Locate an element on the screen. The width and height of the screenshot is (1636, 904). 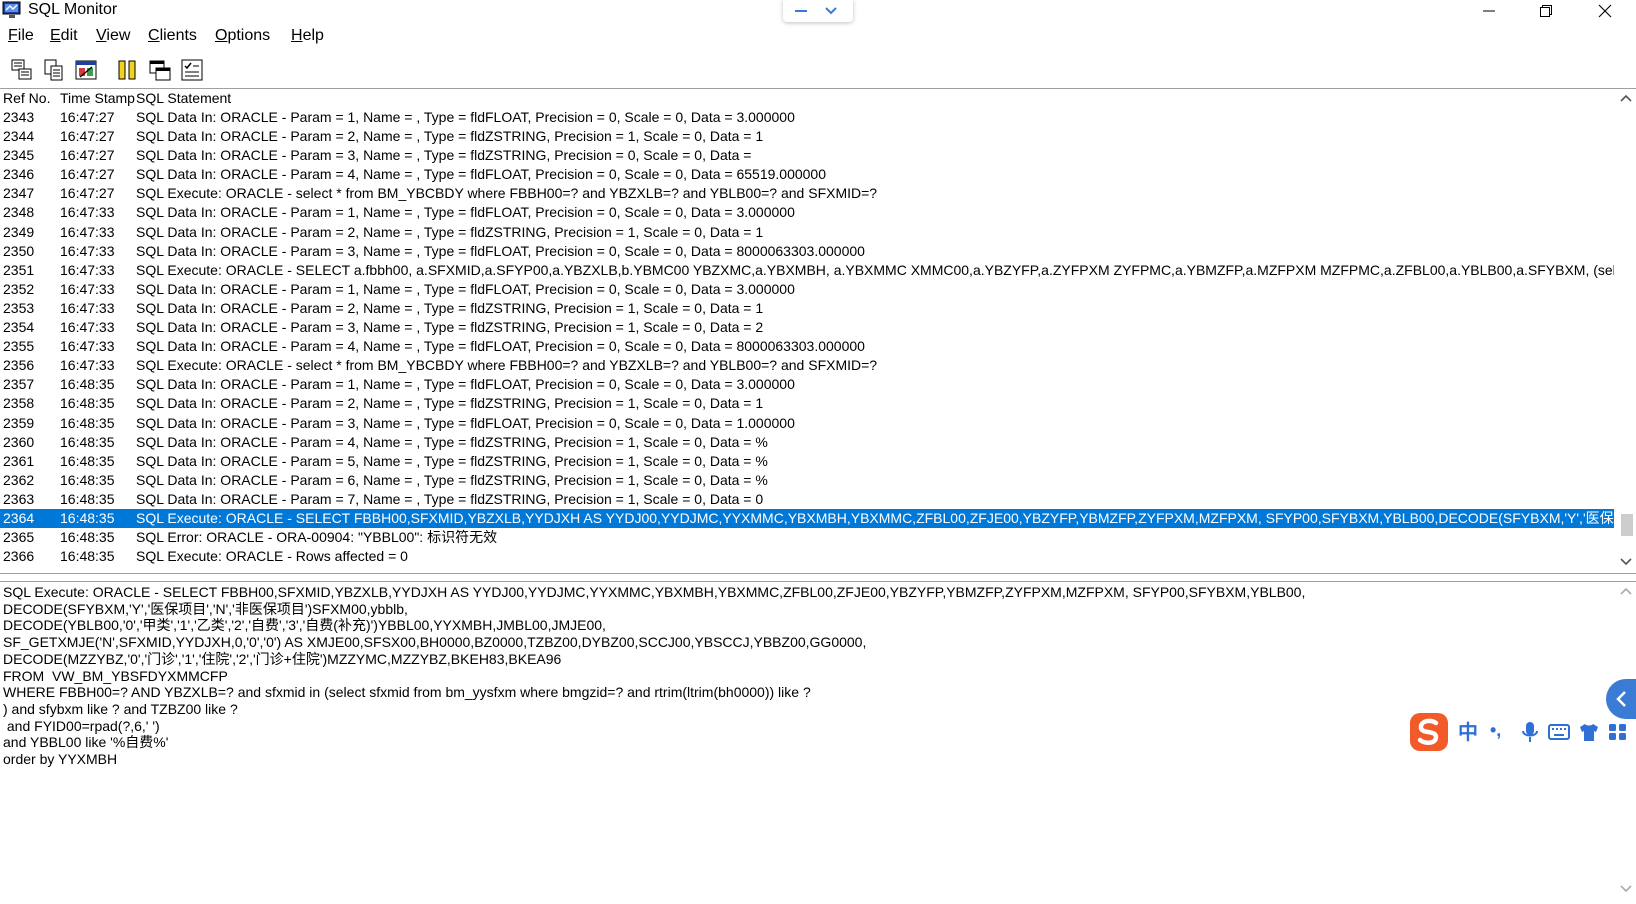
ime-floating-tab is located at coordinates (818, 11).